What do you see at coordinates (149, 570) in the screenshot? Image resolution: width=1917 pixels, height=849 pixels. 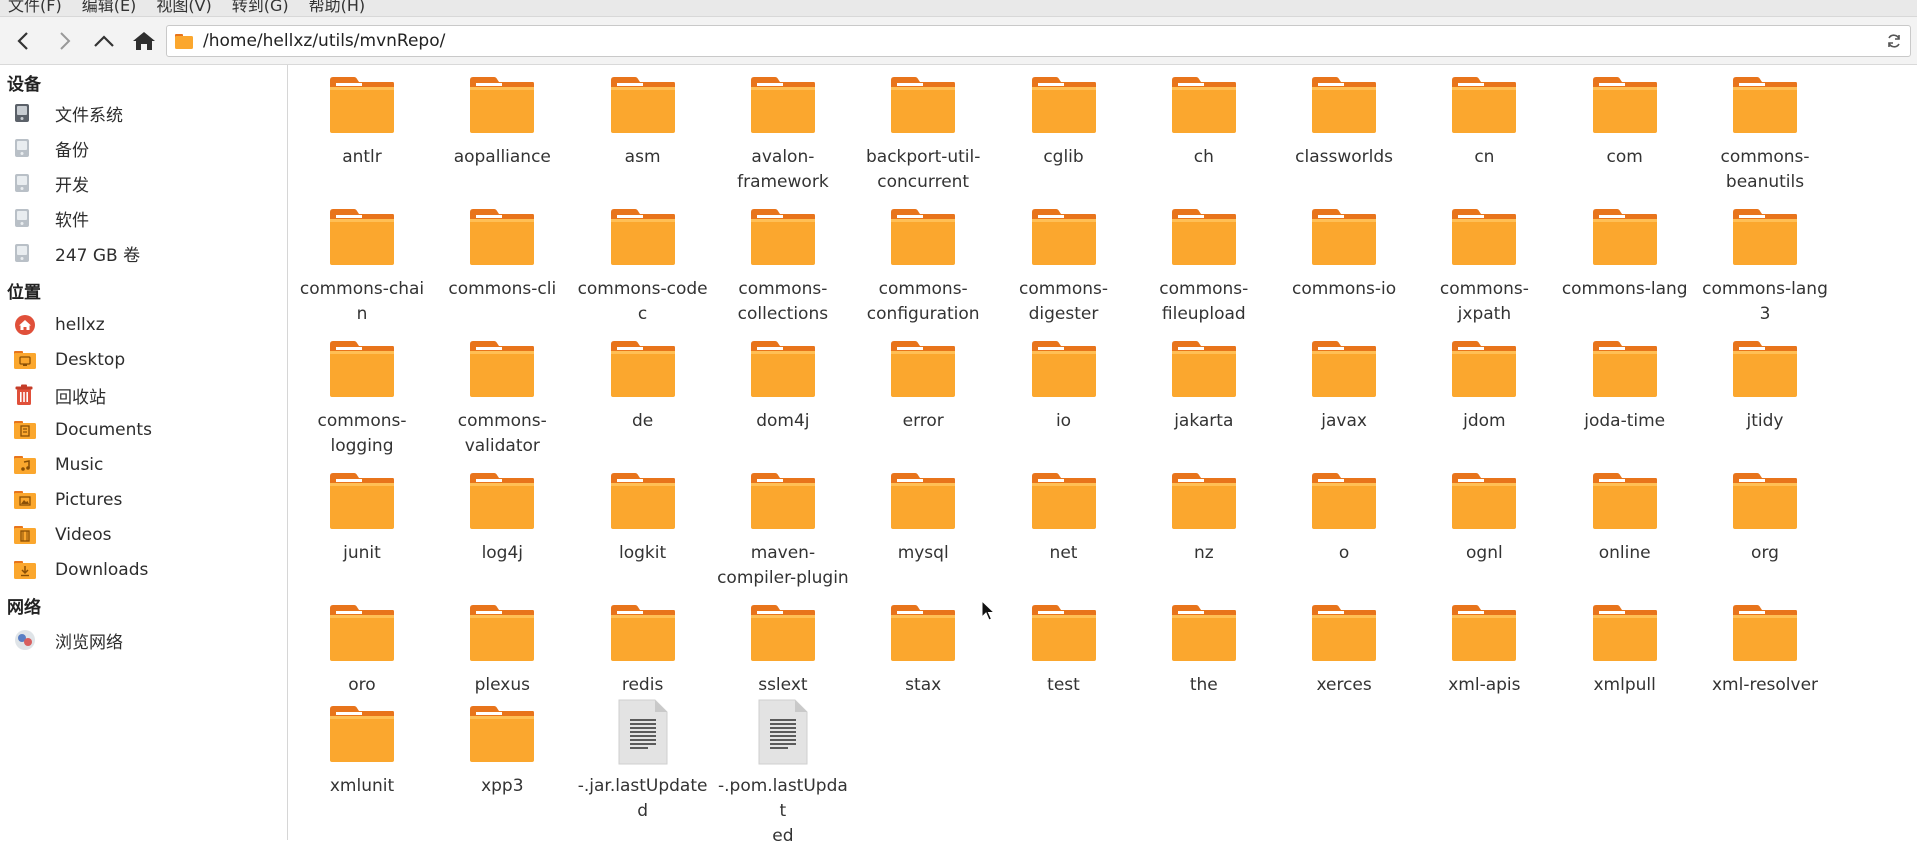 I see `sidebar-item: Downloads` at bounding box center [149, 570].